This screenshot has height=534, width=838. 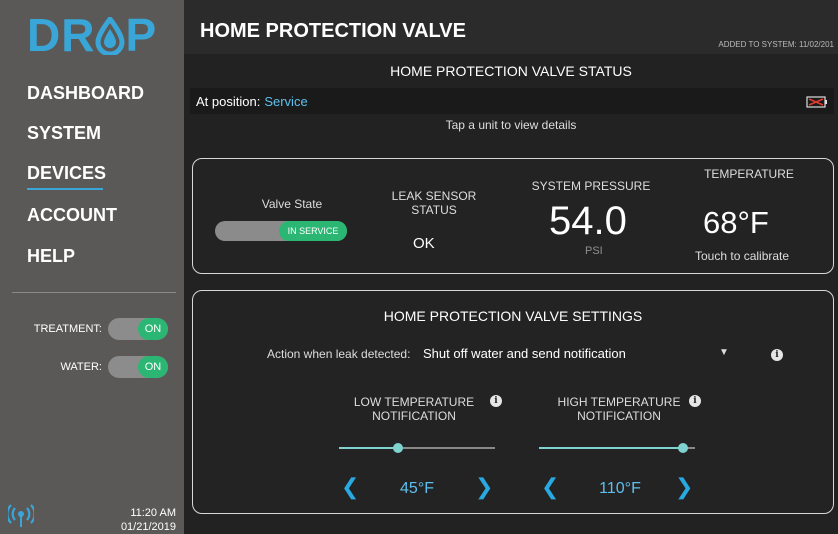 What do you see at coordinates (591, 186) in the screenshot?
I see `pressure-label: SYSTEM PRESSURE` at bounding box center [591, 186].